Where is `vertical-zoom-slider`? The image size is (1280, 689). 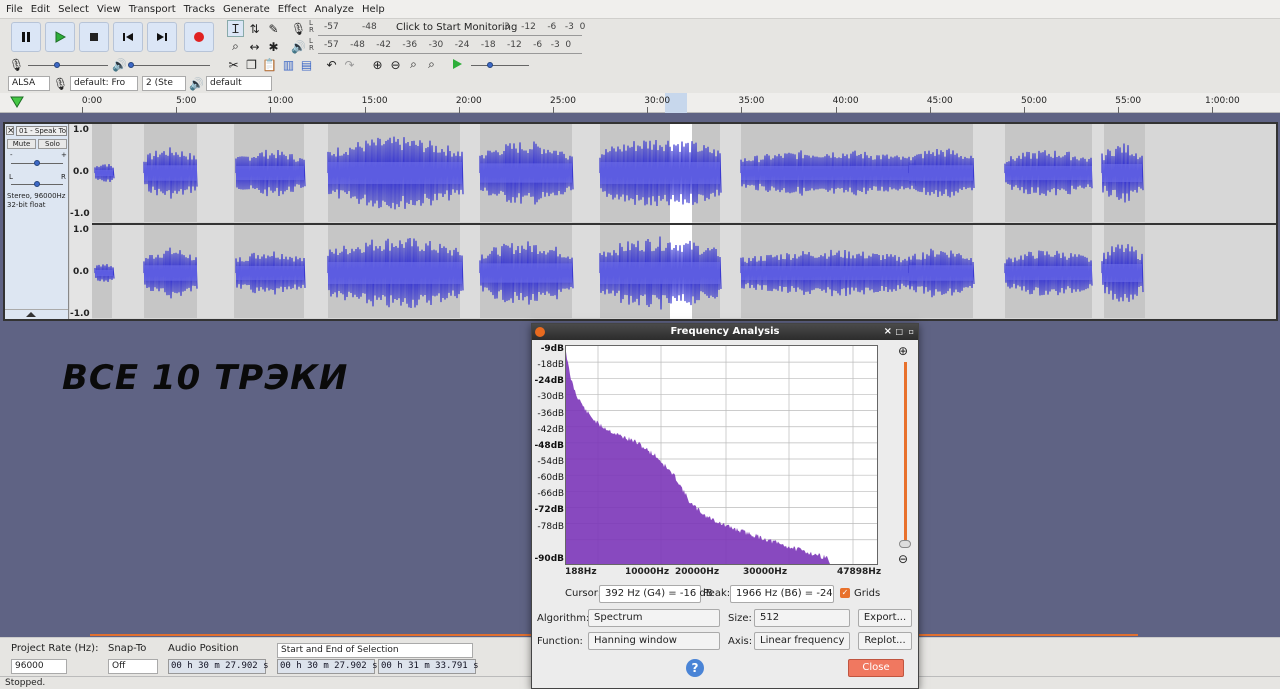 vertical-zoom-slider is located at coordinates (905, 453).